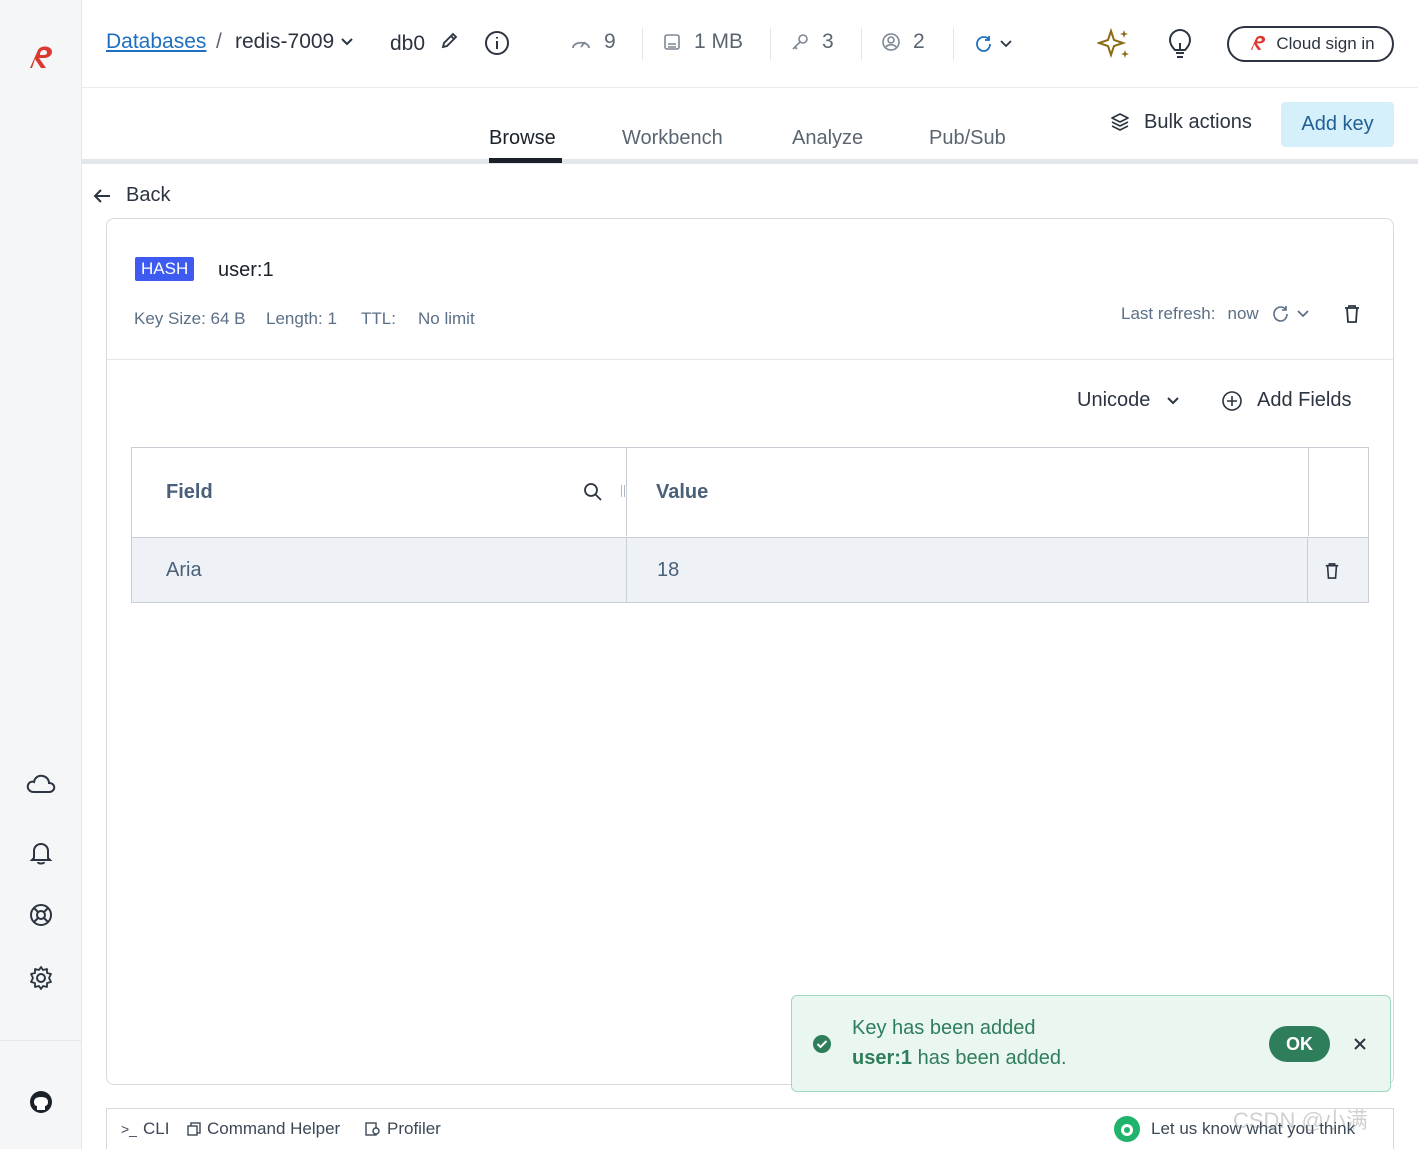  Describe the element at coordinates (285, 41) in the screenshot. I see `database-name: redis-7009` at that location.